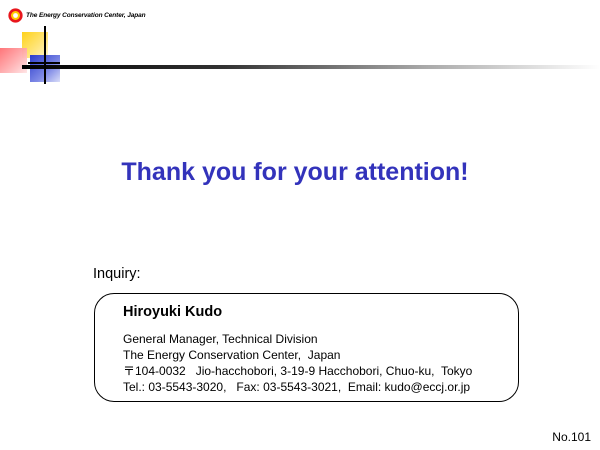  I want to click on fax-label: Fax:, so click(245, 387).